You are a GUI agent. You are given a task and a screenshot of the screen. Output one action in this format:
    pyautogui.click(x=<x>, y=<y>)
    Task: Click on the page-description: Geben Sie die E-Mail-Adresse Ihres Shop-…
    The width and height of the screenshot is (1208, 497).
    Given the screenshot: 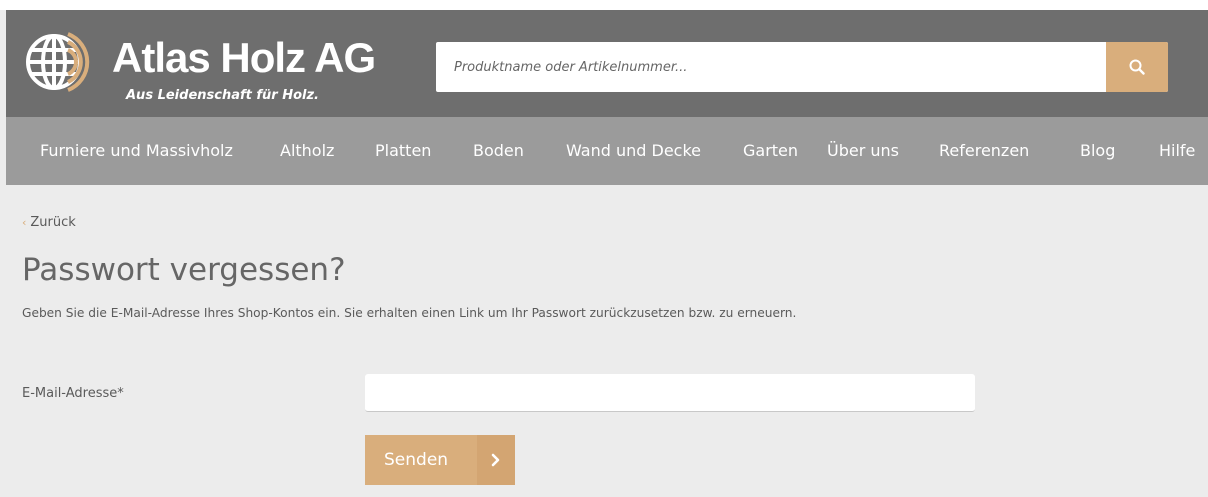 What is the action you would take?
    pyautogui.click(x=409, y=313)
    